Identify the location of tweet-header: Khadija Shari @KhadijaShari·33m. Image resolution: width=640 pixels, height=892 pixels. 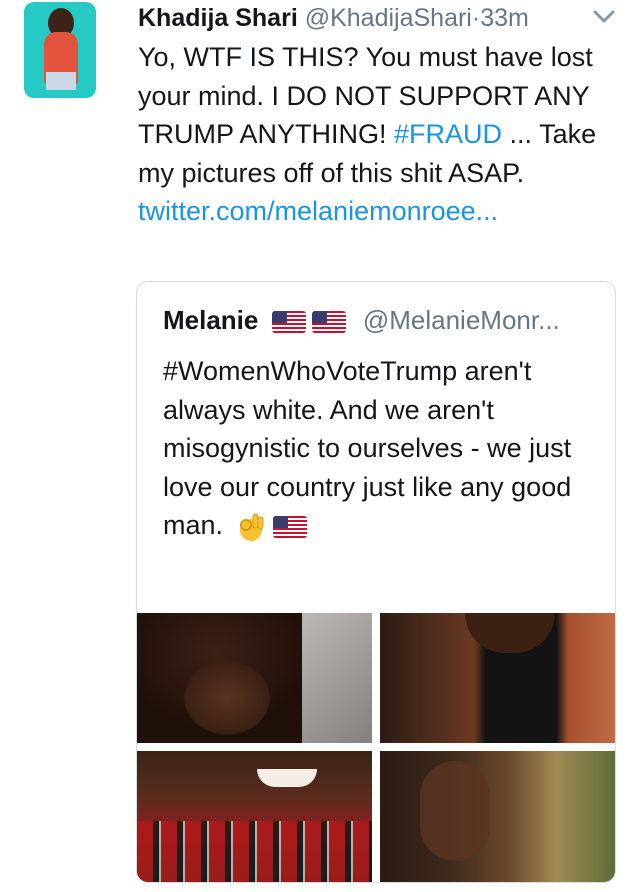
(333, 18).